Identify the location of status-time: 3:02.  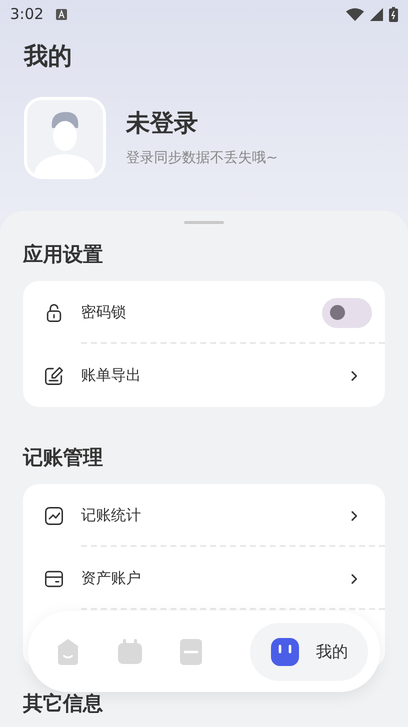
(27, 14).